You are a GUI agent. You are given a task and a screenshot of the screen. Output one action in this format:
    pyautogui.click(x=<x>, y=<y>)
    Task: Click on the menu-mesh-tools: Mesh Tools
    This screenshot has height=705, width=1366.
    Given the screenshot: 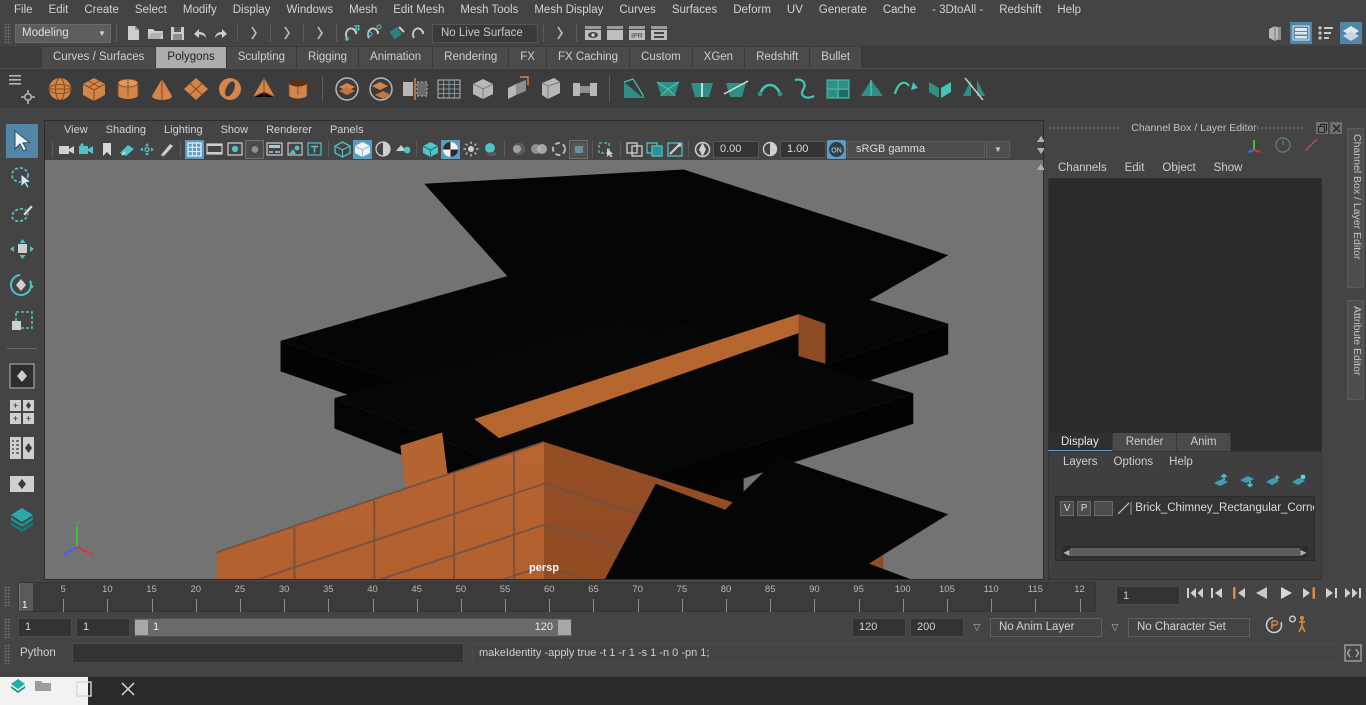 What is the action you would take?
    pyautogui.click(x=489, y=10)
    